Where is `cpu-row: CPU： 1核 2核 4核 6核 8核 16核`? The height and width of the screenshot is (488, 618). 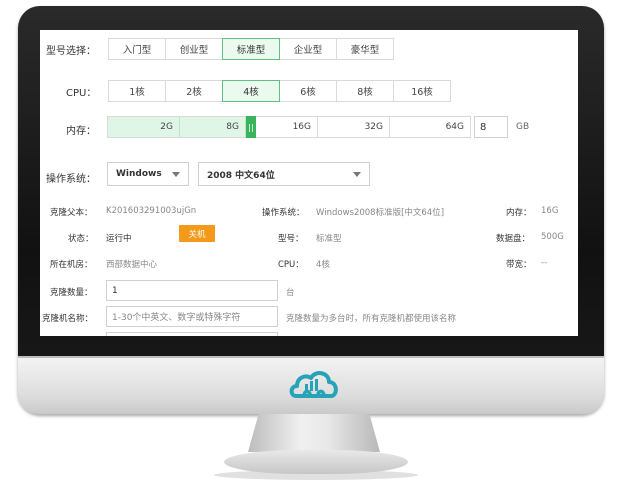
cpu-row: CPU： 1核 2核 4核 6核 8核 16核 is located at coordinates (258, 91).